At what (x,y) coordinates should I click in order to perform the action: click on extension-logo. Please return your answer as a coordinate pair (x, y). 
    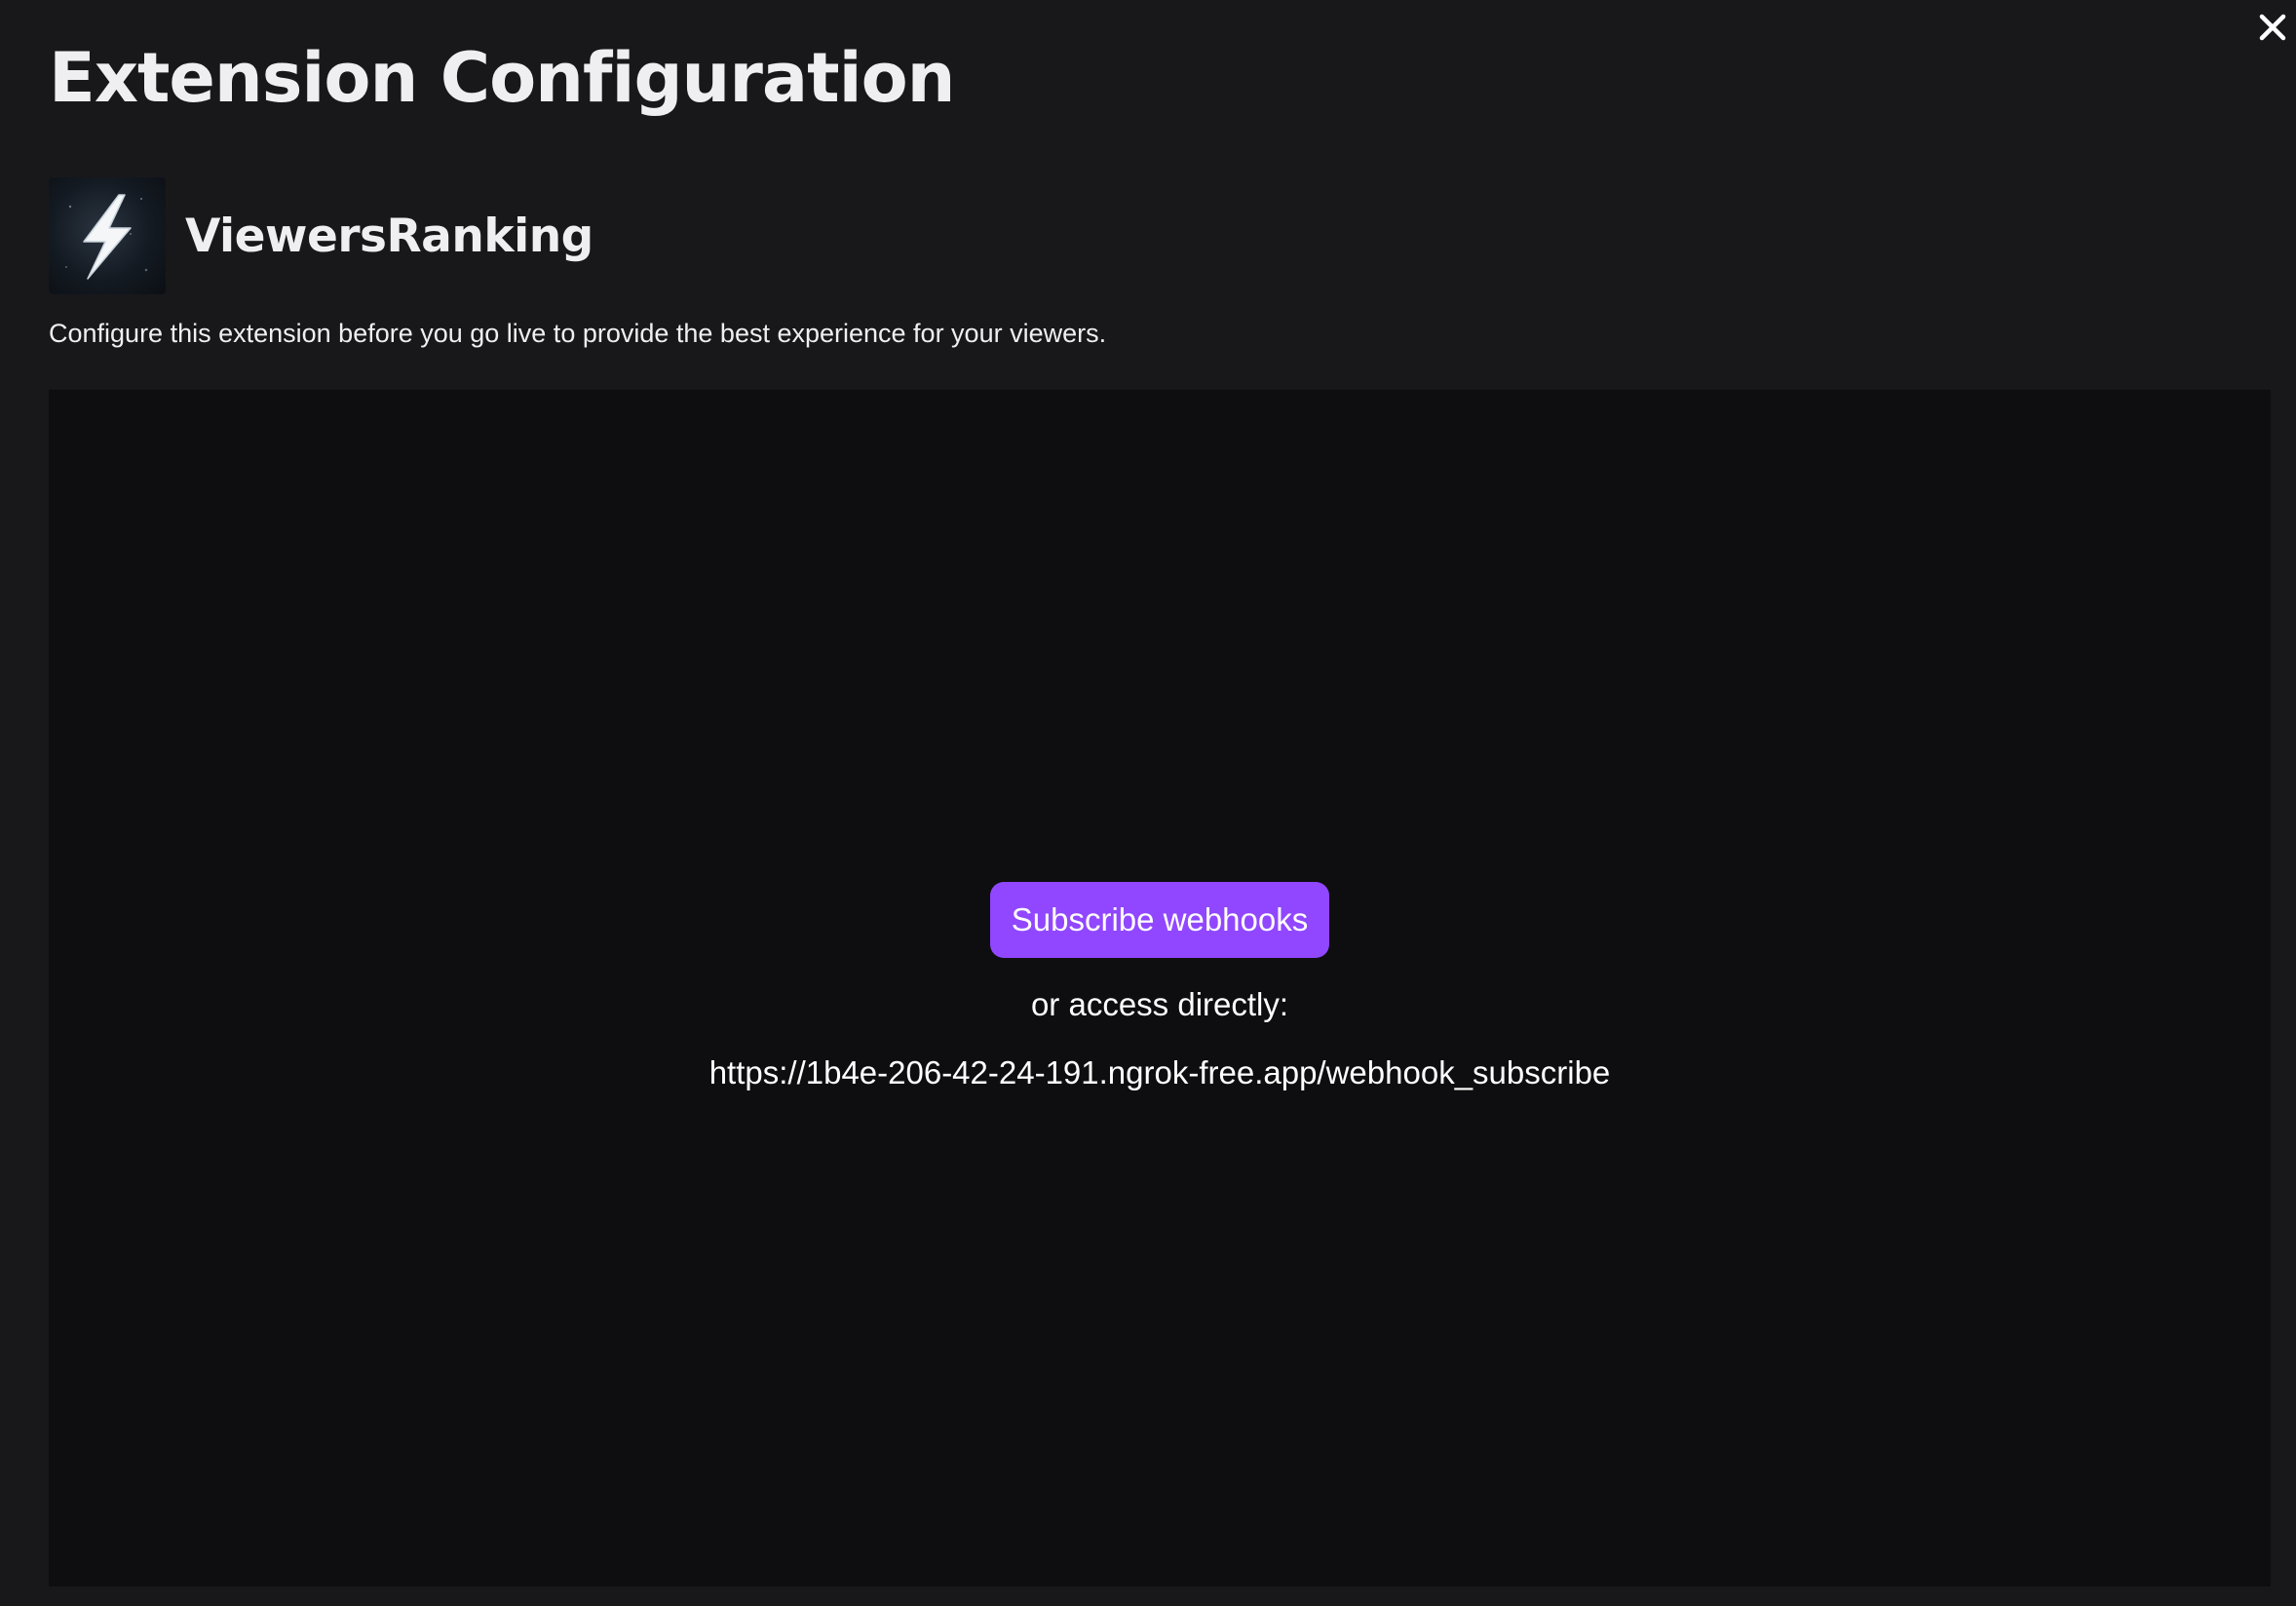
    Looking at the image, I should click on (107, 235).